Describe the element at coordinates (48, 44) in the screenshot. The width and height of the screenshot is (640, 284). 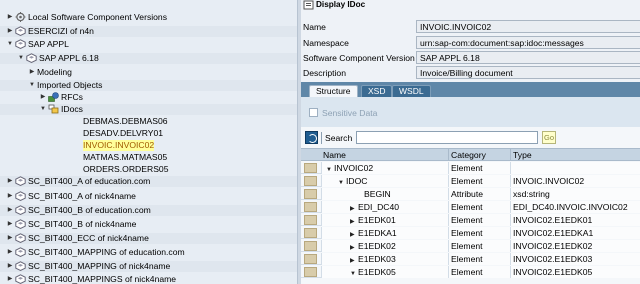
I see `tree-item-label: SAP APPL` at that location.